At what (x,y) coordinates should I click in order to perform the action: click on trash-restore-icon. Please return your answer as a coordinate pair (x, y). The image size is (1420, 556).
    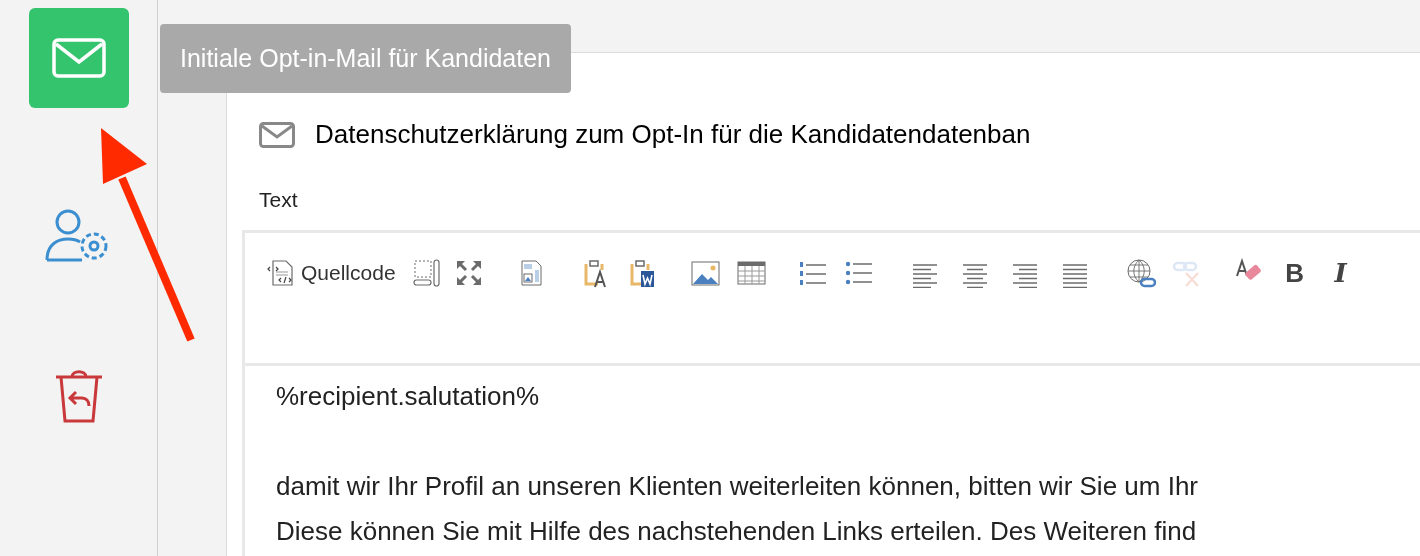
    Looking at the image, I should click on (78, 396).